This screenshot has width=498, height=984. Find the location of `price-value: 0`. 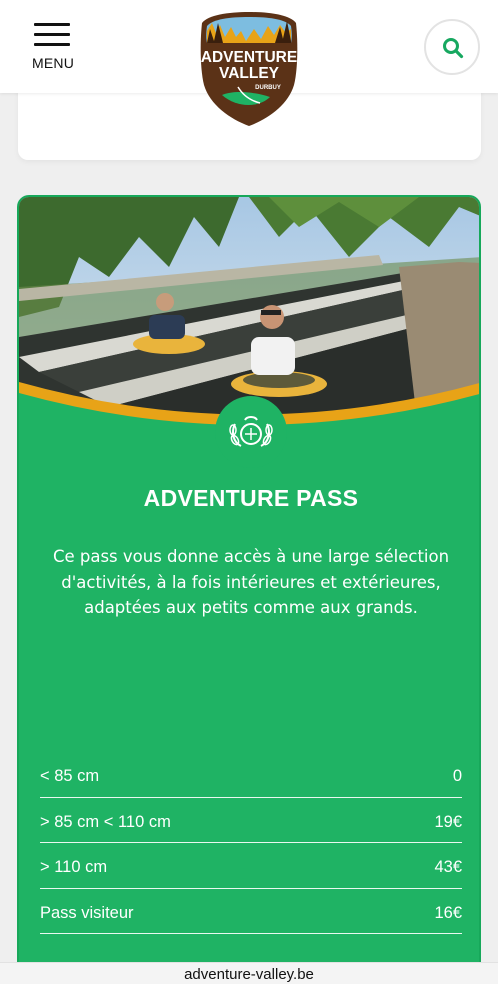

price-value: 0 is located at coordinates (457, 776).